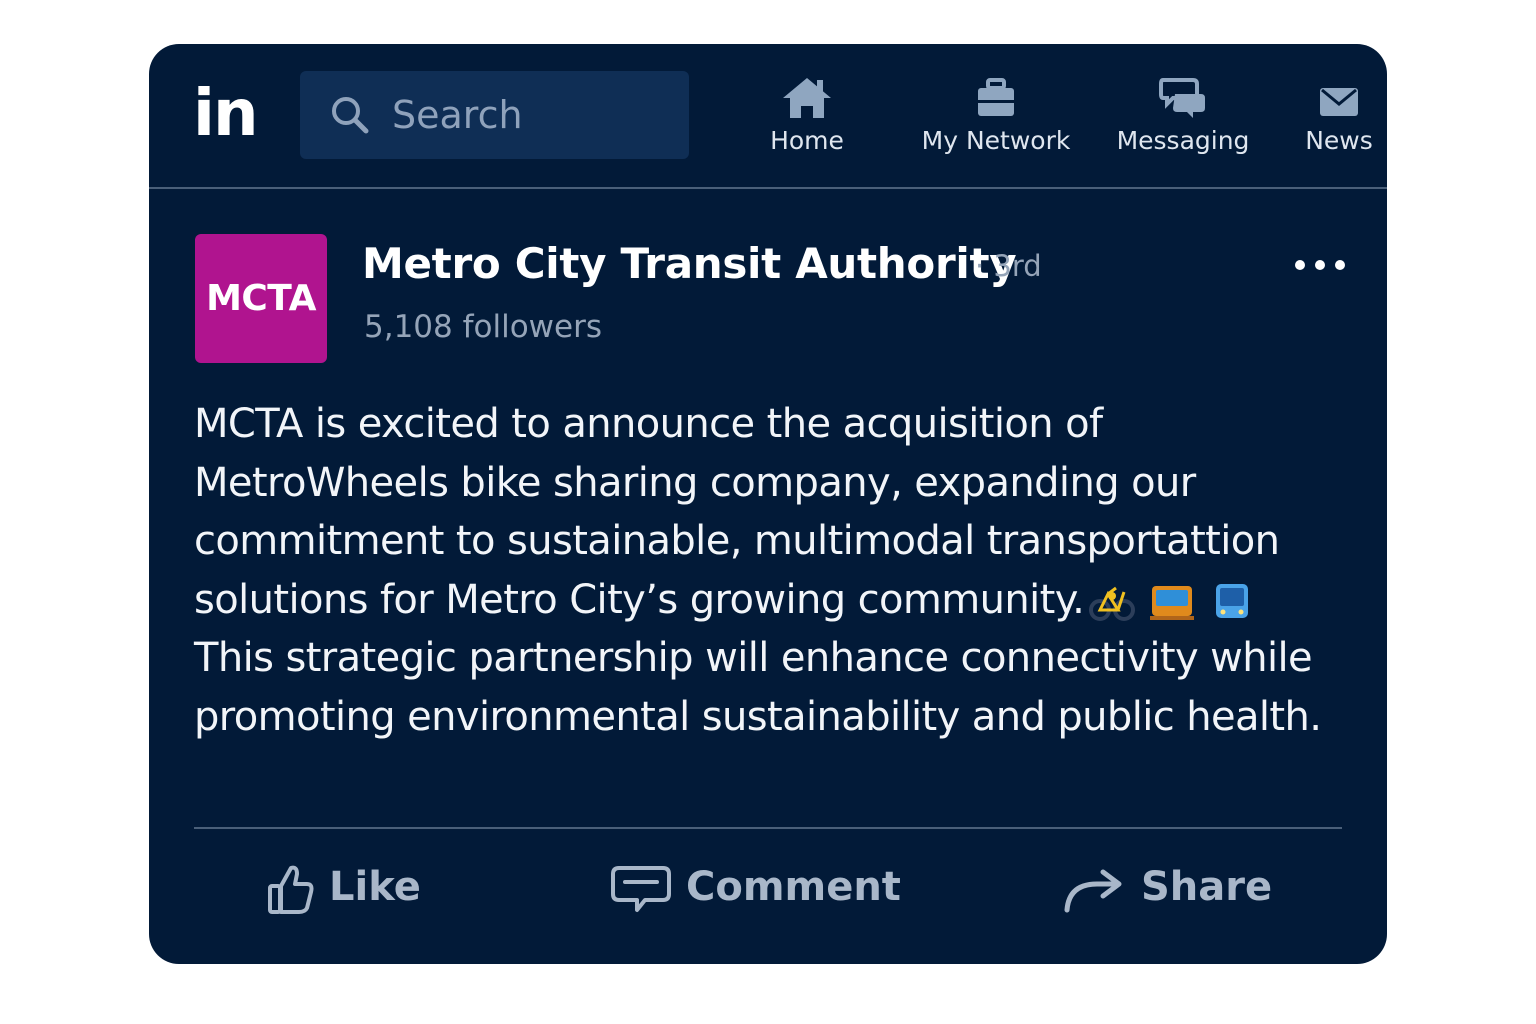  Describe the element at coordinates (1320, 265) in the screenshot. I see `more-options-icon` at that location.